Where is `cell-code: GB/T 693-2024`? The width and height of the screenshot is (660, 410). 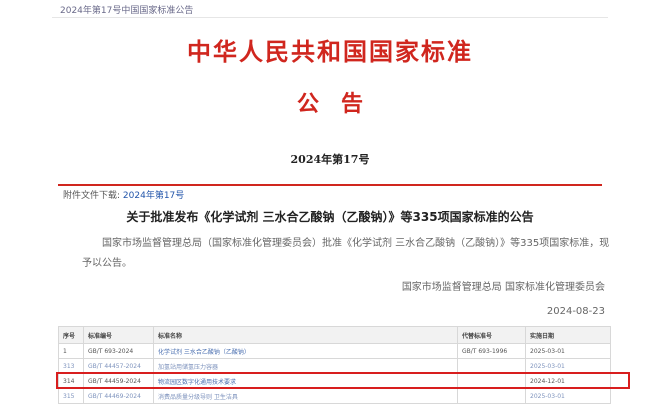
cell-code: GB/T 693-2024 is located at coordinates (118, 351).